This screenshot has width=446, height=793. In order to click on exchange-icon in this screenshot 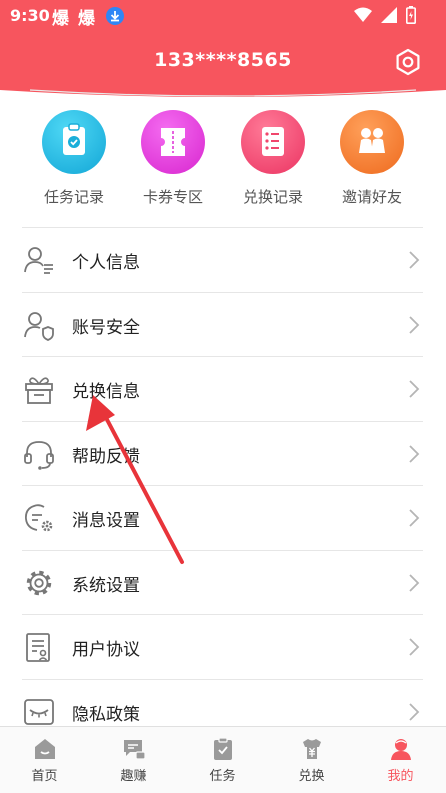, I will do `click(311, 749)`.